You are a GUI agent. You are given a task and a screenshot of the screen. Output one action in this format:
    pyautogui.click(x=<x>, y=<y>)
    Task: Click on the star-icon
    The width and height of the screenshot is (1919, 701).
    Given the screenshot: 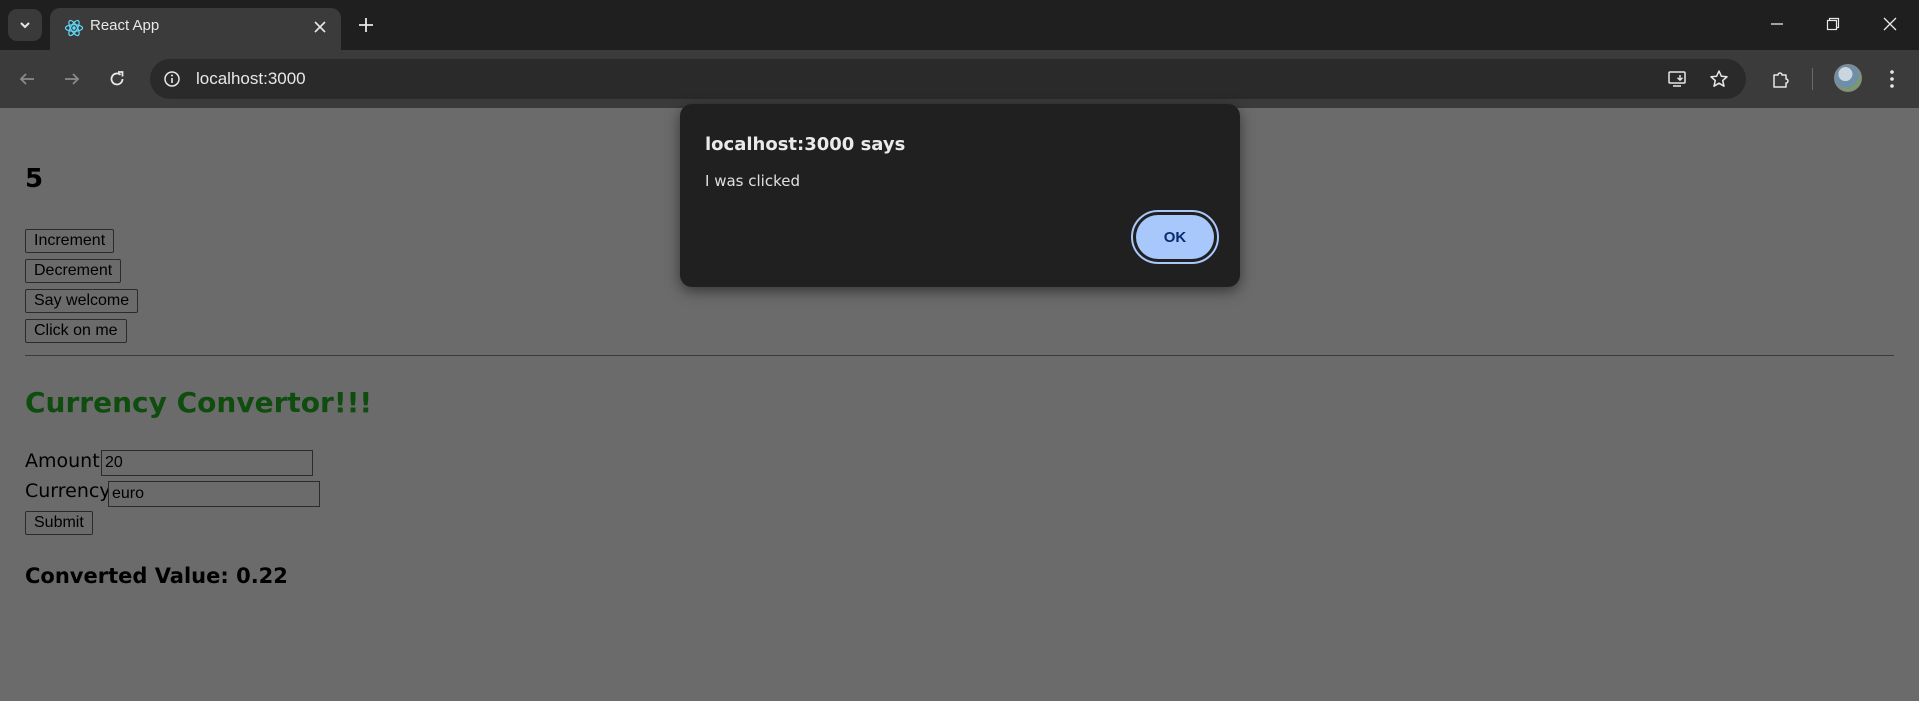 What is the action you would take?
    pyautogui.click(x=1719, y=78)
    